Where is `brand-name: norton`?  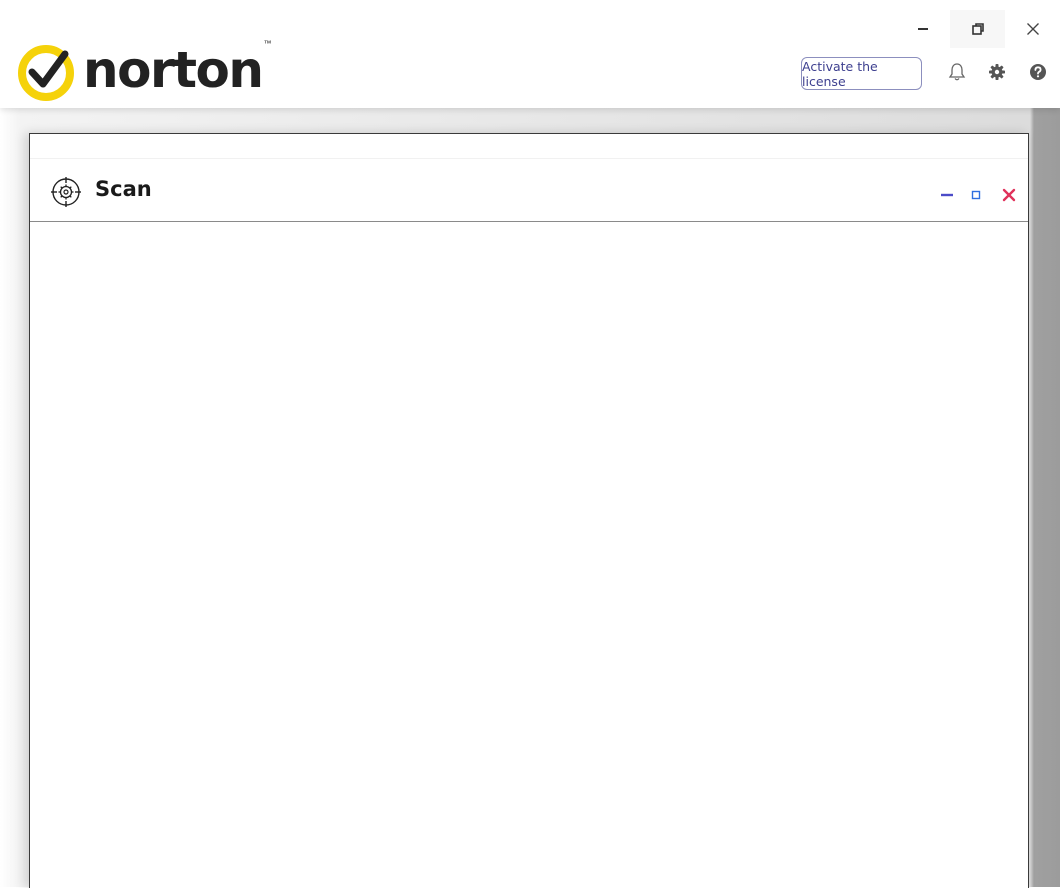 brand-name: norton is located at coordinates (173, 70).